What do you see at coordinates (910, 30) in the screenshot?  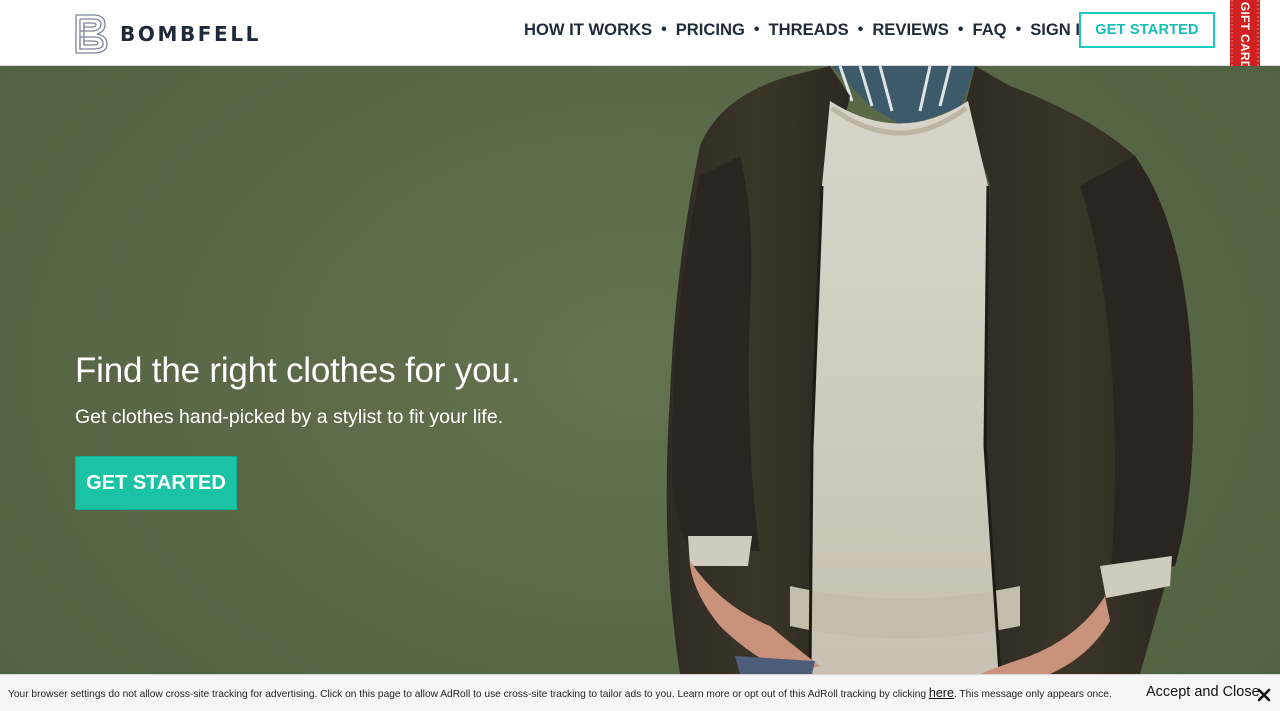 I see `nav-reviews: REVIEWS` at bounding box center [910, 30].